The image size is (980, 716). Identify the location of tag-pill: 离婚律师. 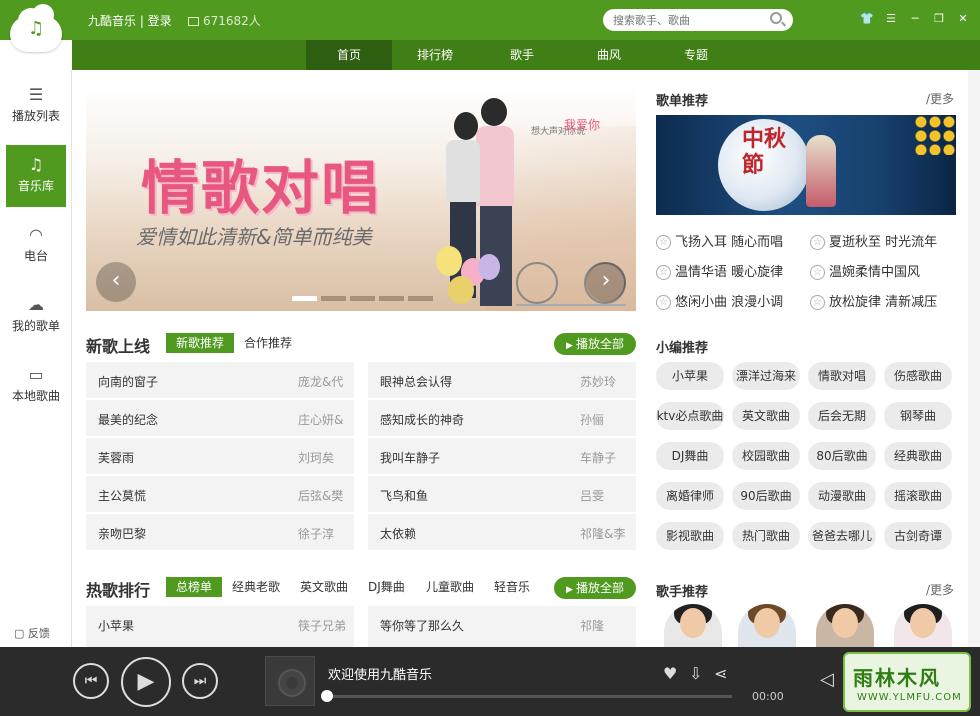
(690, 496).